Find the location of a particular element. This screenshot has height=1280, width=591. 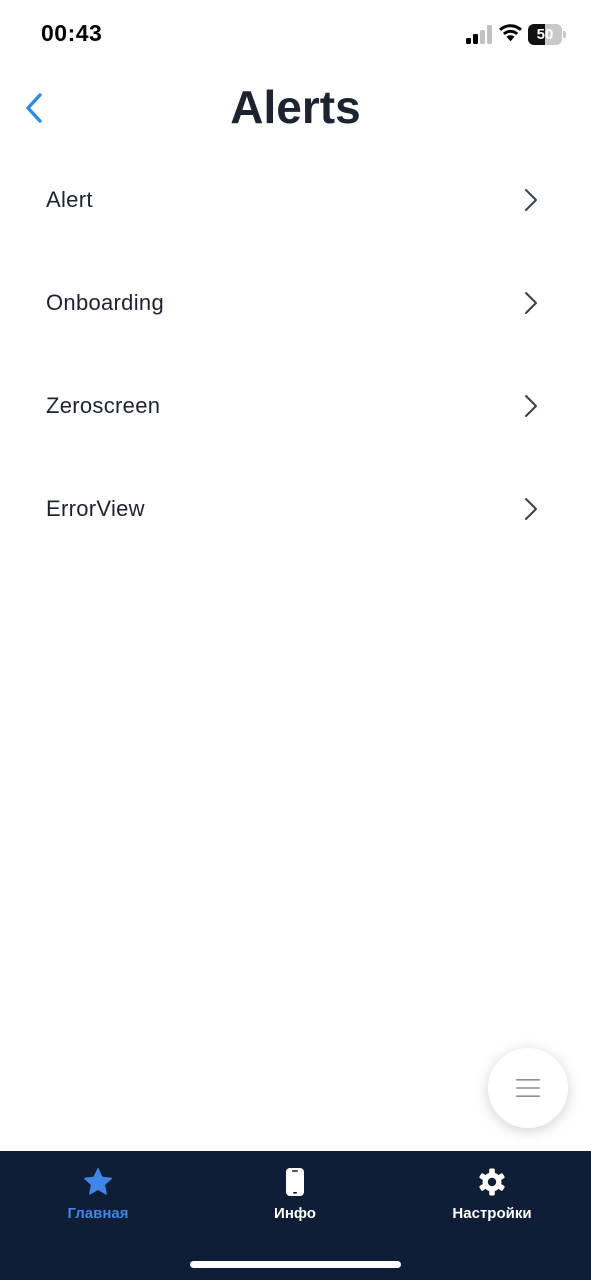

wifi-icon is located at coordinates (510, 33).